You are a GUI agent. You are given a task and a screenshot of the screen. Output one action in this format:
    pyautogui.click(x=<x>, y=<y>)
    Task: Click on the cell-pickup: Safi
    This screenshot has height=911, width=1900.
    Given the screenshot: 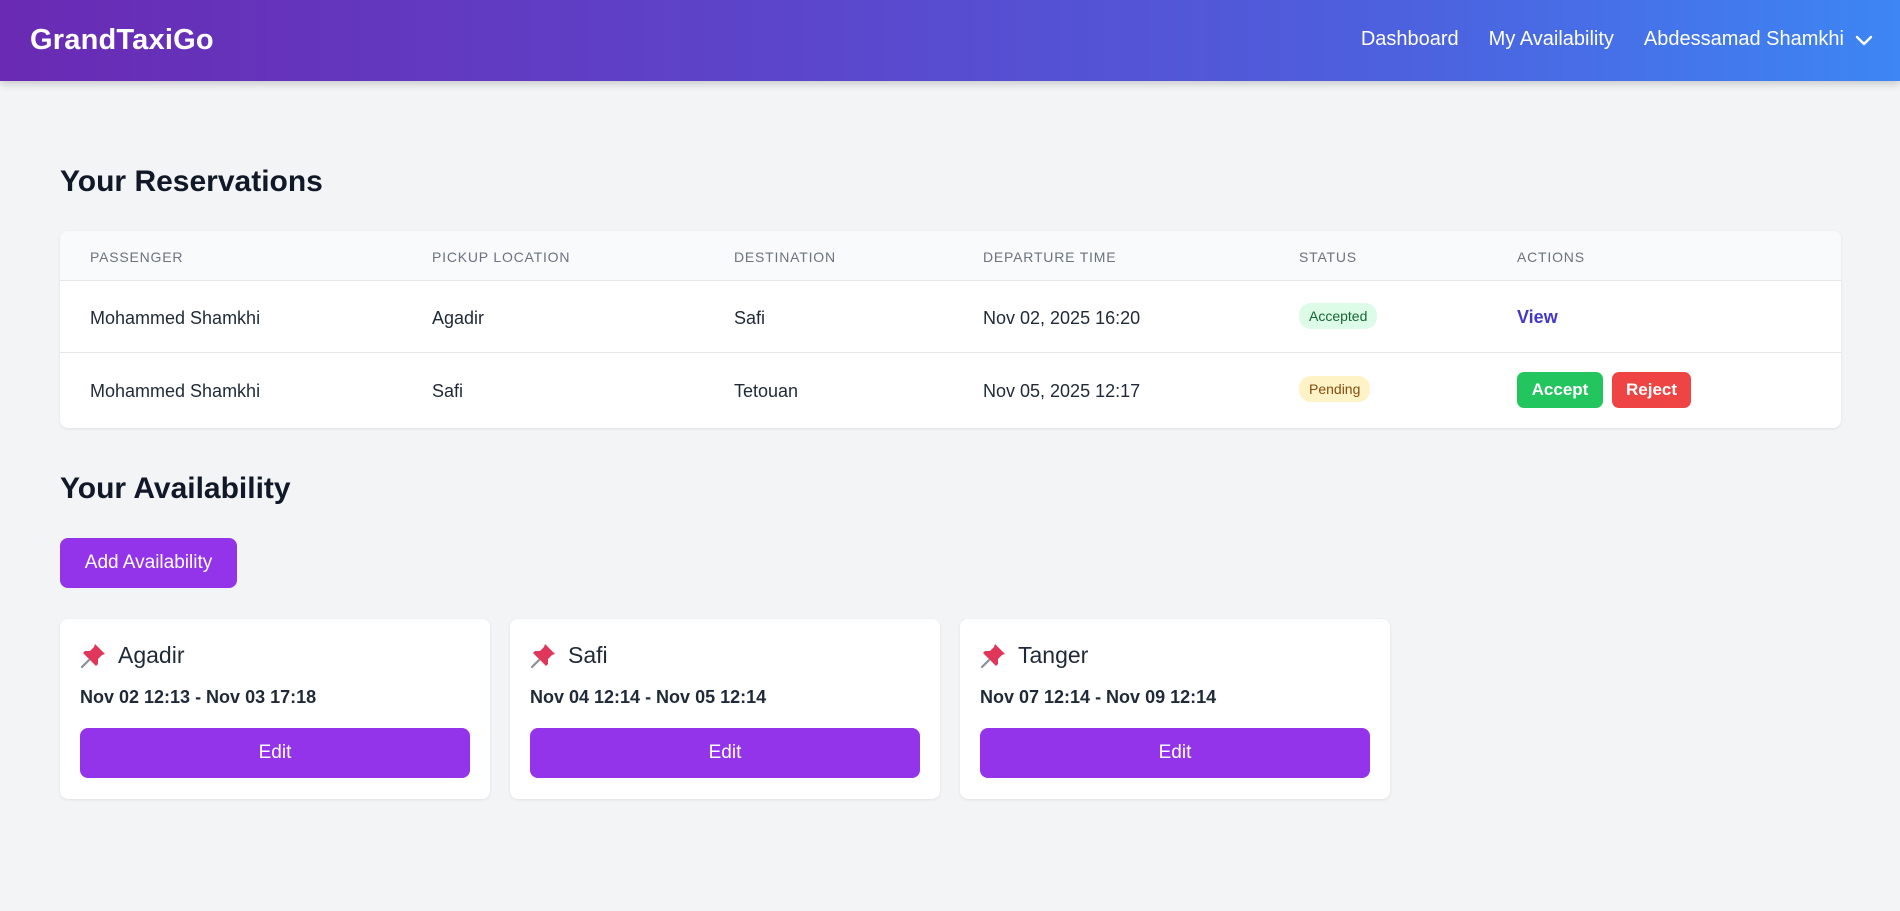 What is the action you would take?
    pyautogui.click(x=448, y=391)
    